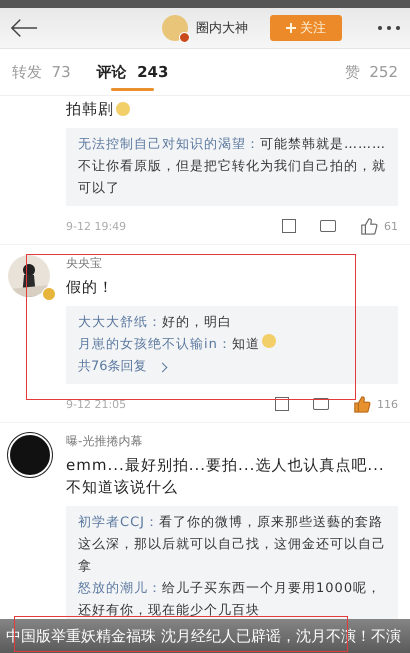 This screenshot has width=410, height=653. What do you see at coordinates (132, 72) in the screenshot?
I see `tab: 评论 243` at bounding box center [132, 72].